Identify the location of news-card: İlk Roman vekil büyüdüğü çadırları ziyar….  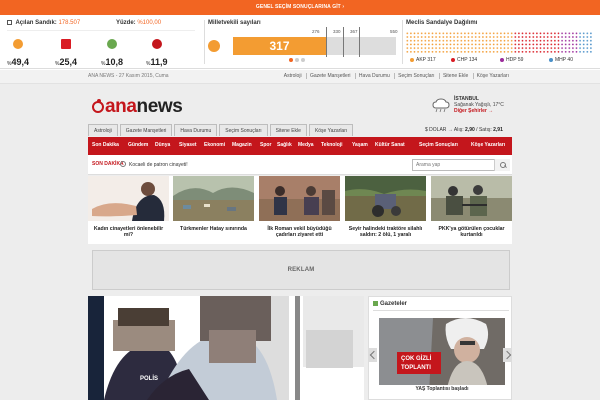
(299, 210).